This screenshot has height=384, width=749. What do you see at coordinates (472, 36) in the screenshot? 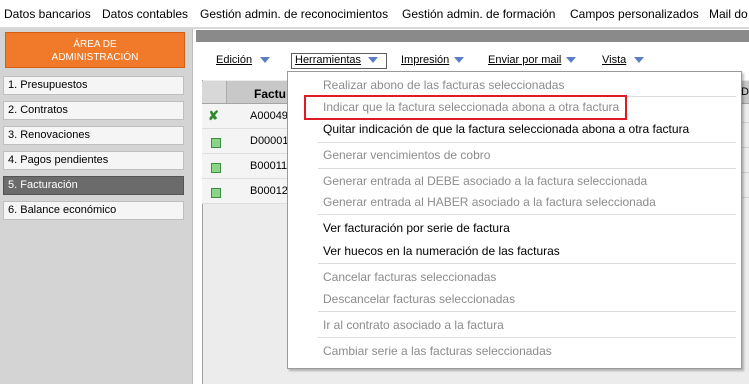
I see `main-panel-header-strip` at bounding box center [472, 36].